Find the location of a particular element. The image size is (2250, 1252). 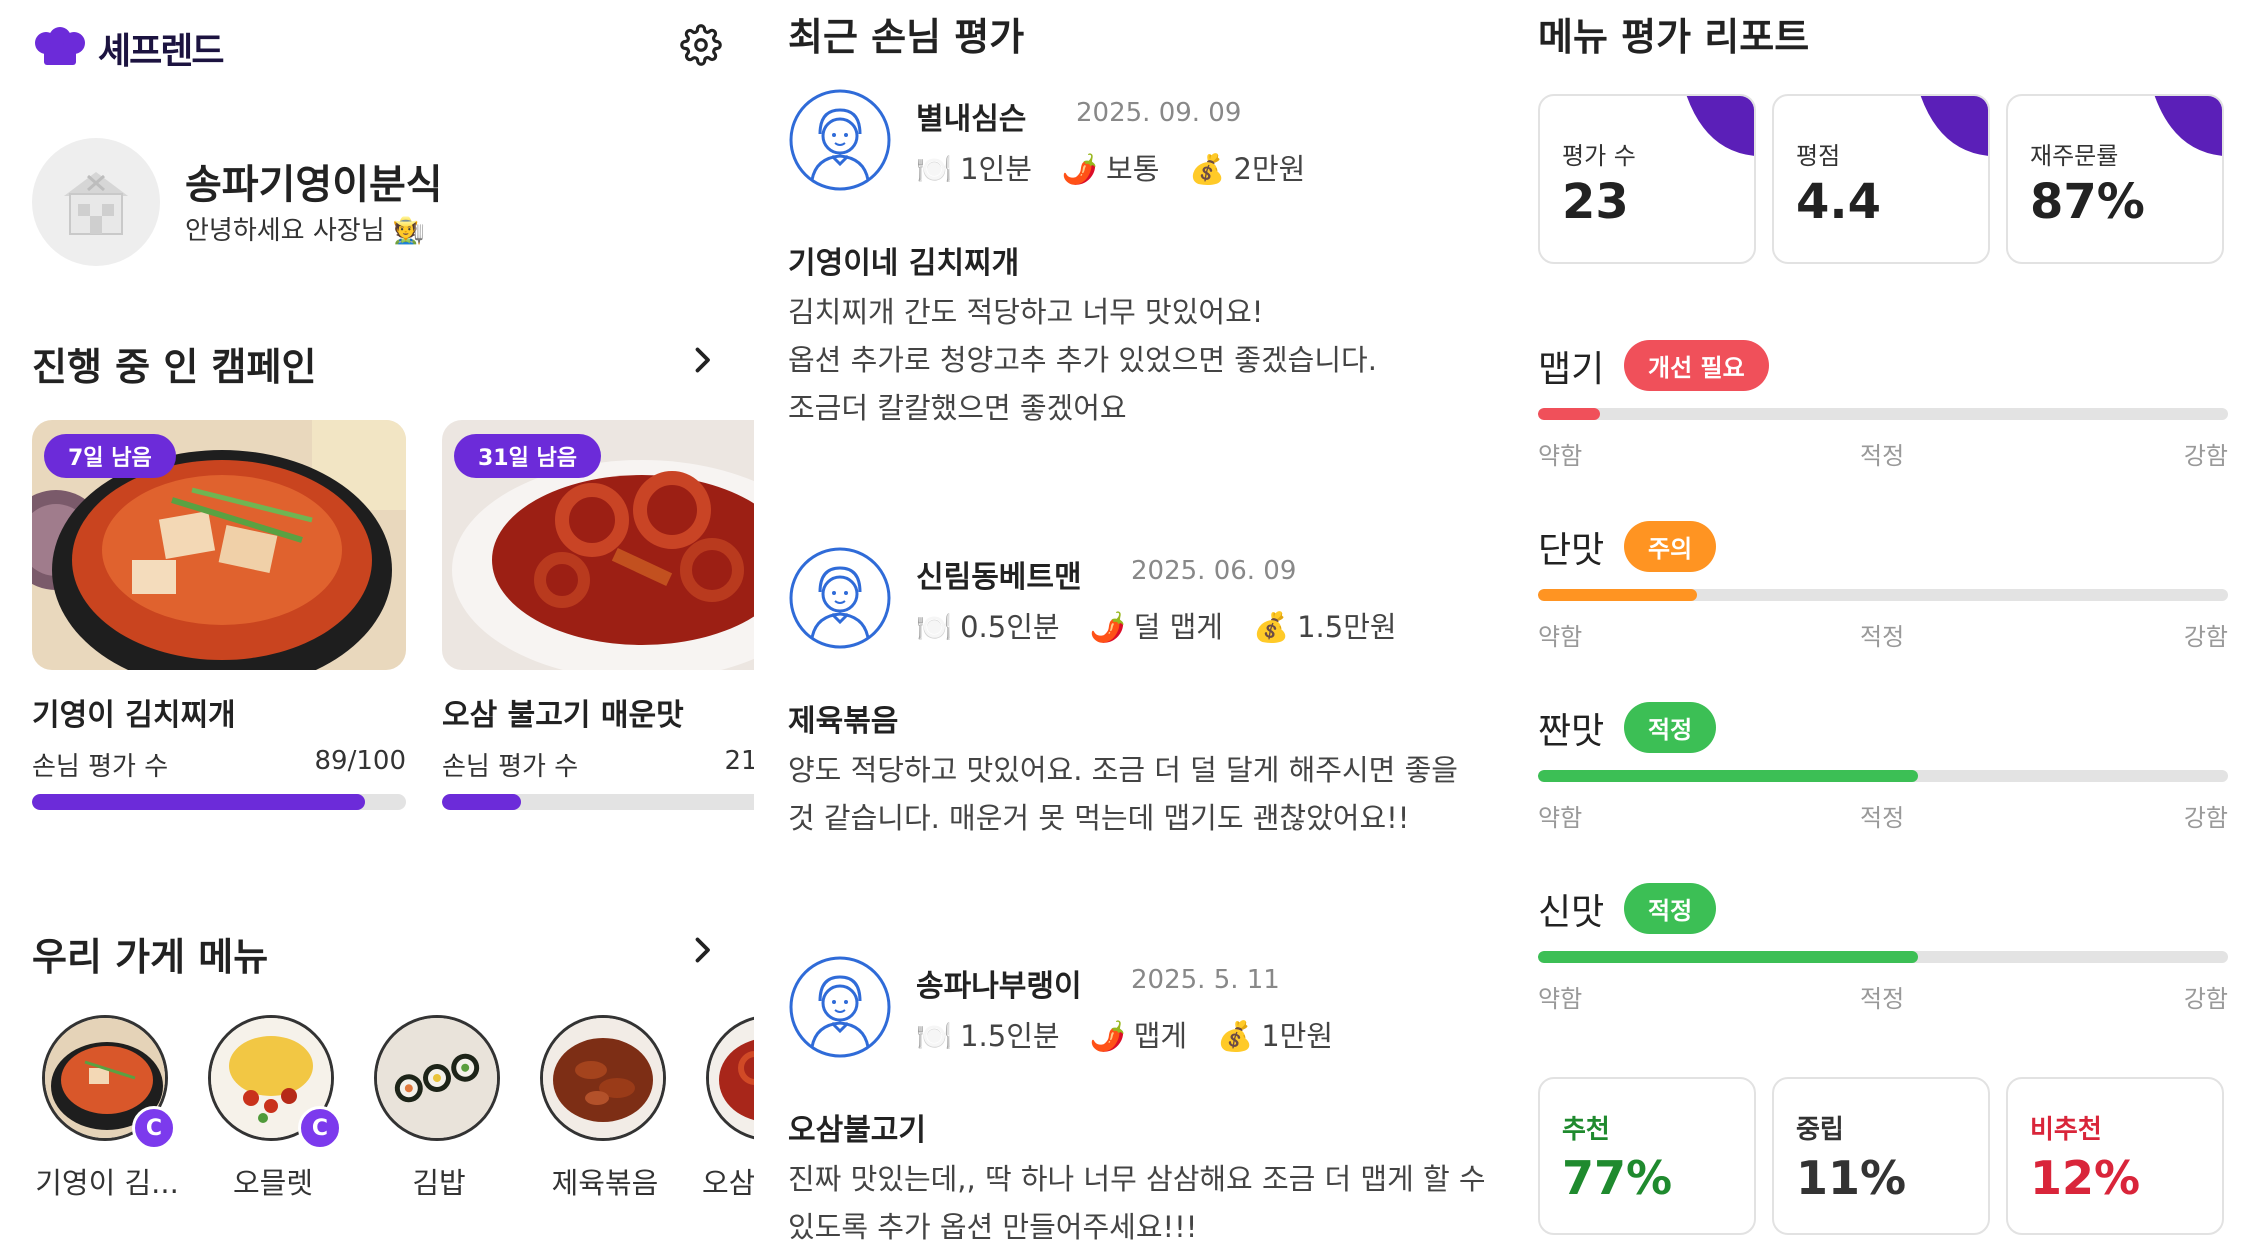

days-left-badge: 31일 남음 is located at coordinates (527, 456).